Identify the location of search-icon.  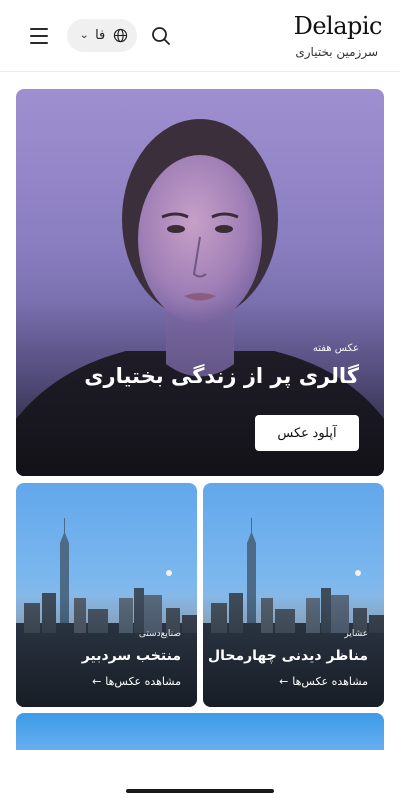
(161, 36).